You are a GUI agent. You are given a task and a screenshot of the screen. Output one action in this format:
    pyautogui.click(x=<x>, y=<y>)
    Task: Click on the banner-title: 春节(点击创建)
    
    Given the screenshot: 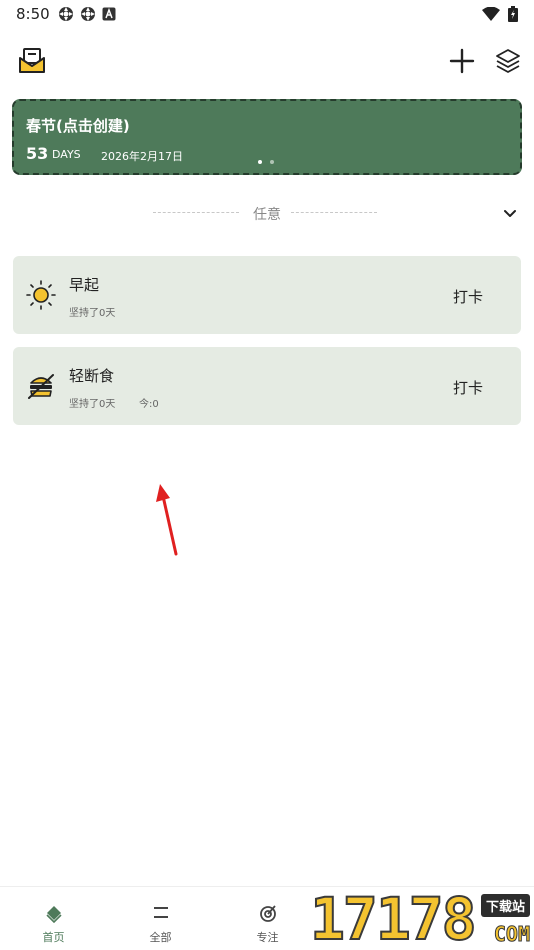 What is the action you would take?
    pyautogui.click(x=78, y=126)
    